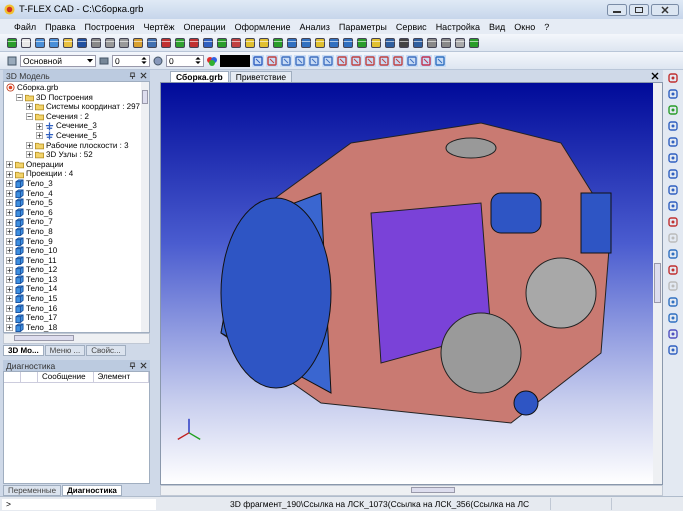  Describe the element at coordinates (199, 76) in the screenshot. I see `document-tab: Сборка.grb` at that location.